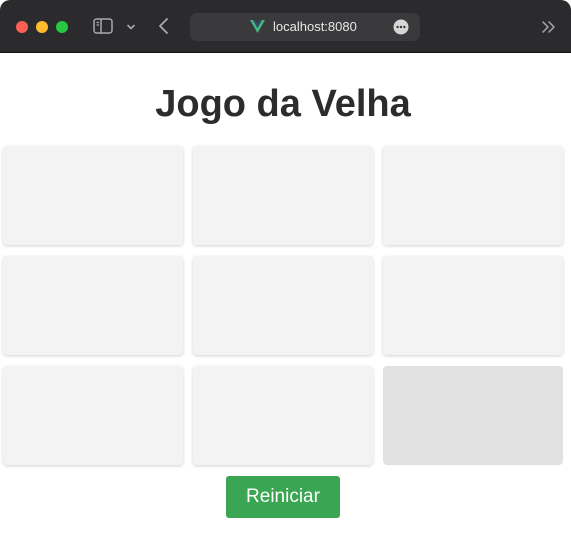 The image size is (571, 551). I want to click on url-text: localhost:8080, so click(315, 26).